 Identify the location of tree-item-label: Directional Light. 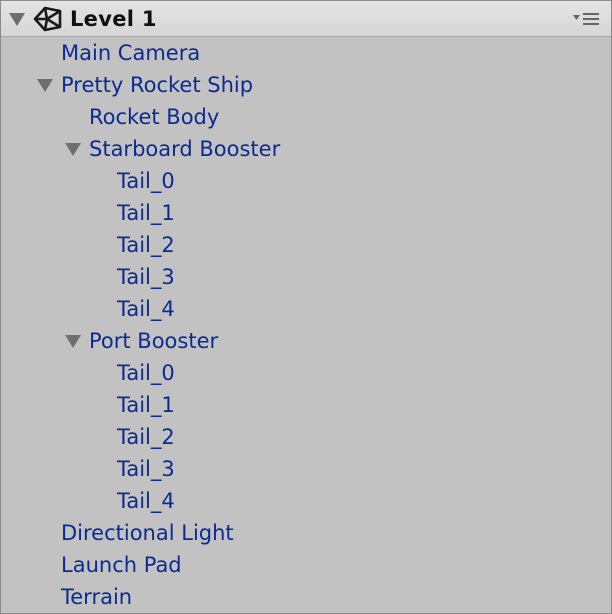
(147, 533).